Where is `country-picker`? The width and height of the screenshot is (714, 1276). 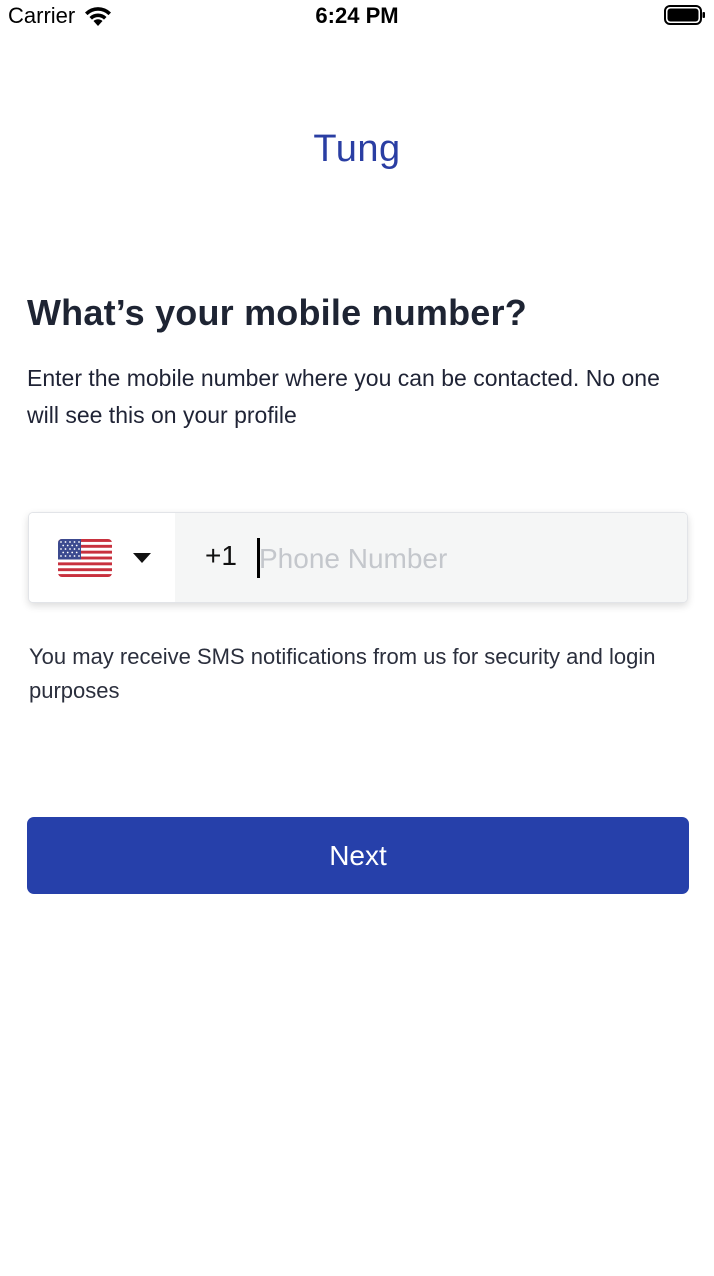
country-picker is located at coordinates (102, 557).